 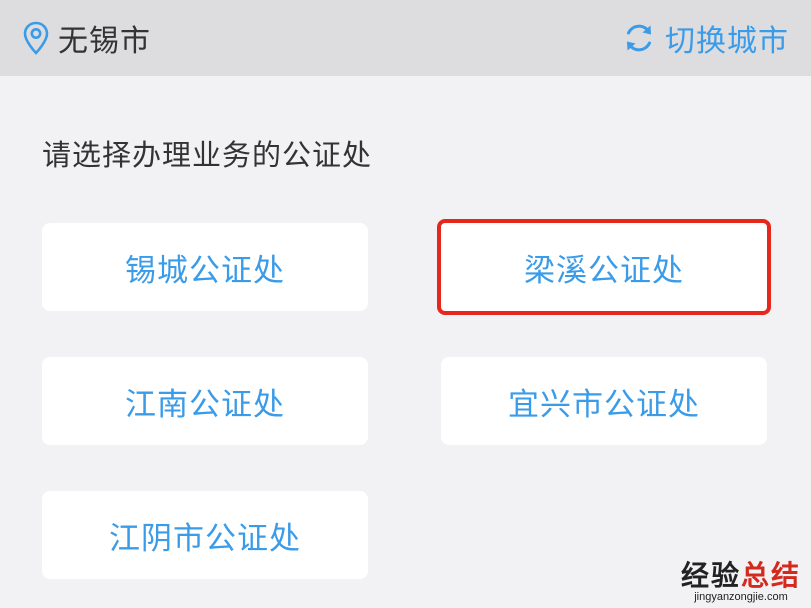 I want to click on top-bar: 无锡市 切换城市, so click(x=405, y=38).